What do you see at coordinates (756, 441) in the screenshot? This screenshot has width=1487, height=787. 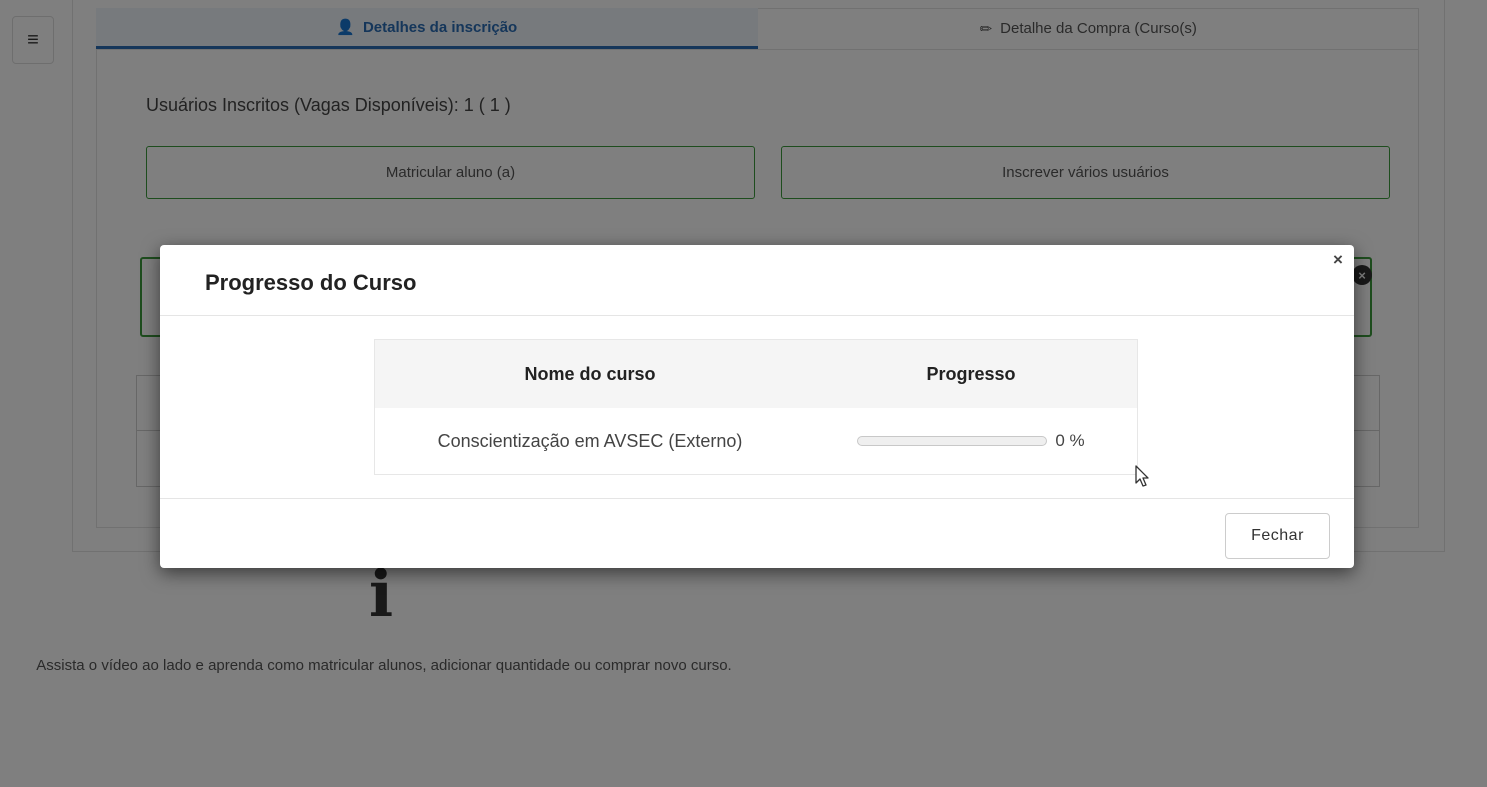 I see `table-row: Conscientização em AVSEC (Externo) 0 %` at bounding box center [756, 441].